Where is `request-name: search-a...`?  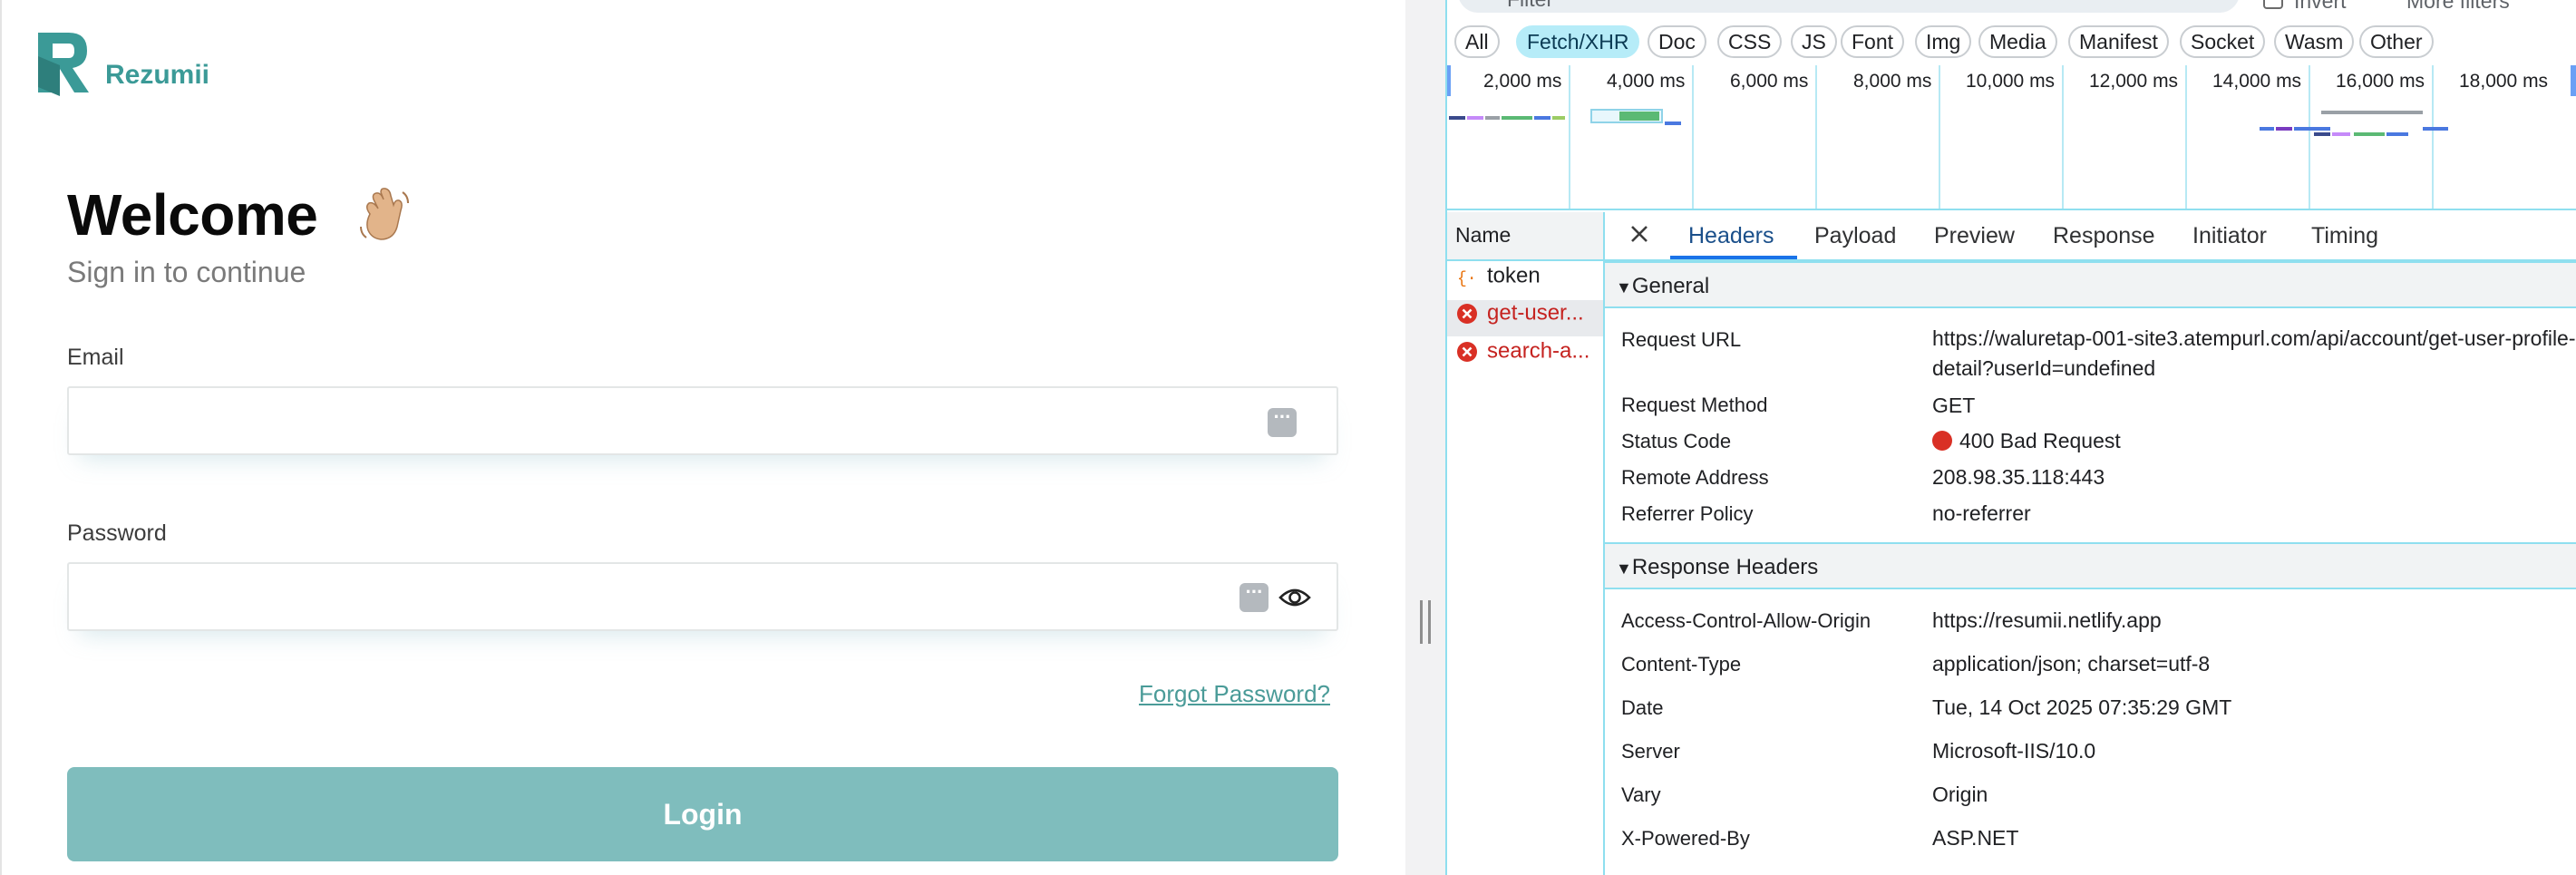
request-name: search-a... is located at coordinates (1538, 351).